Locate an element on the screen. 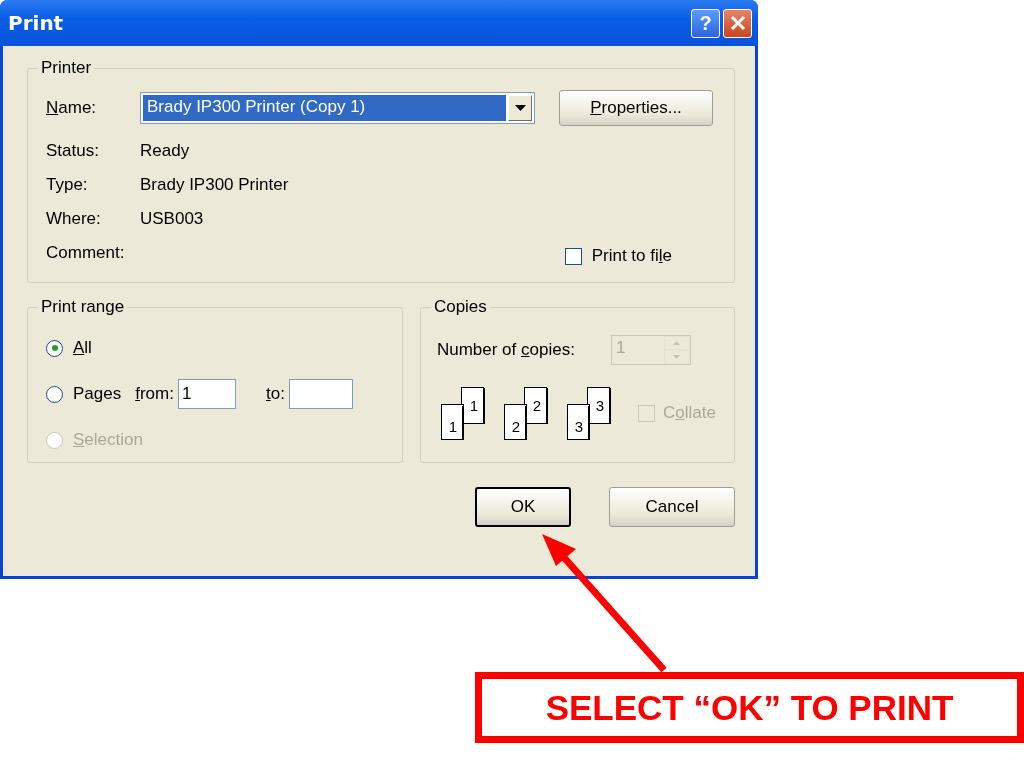 This screenshot has width=1024, height=768. from-field: 1 is located at coordinates (206, 394).